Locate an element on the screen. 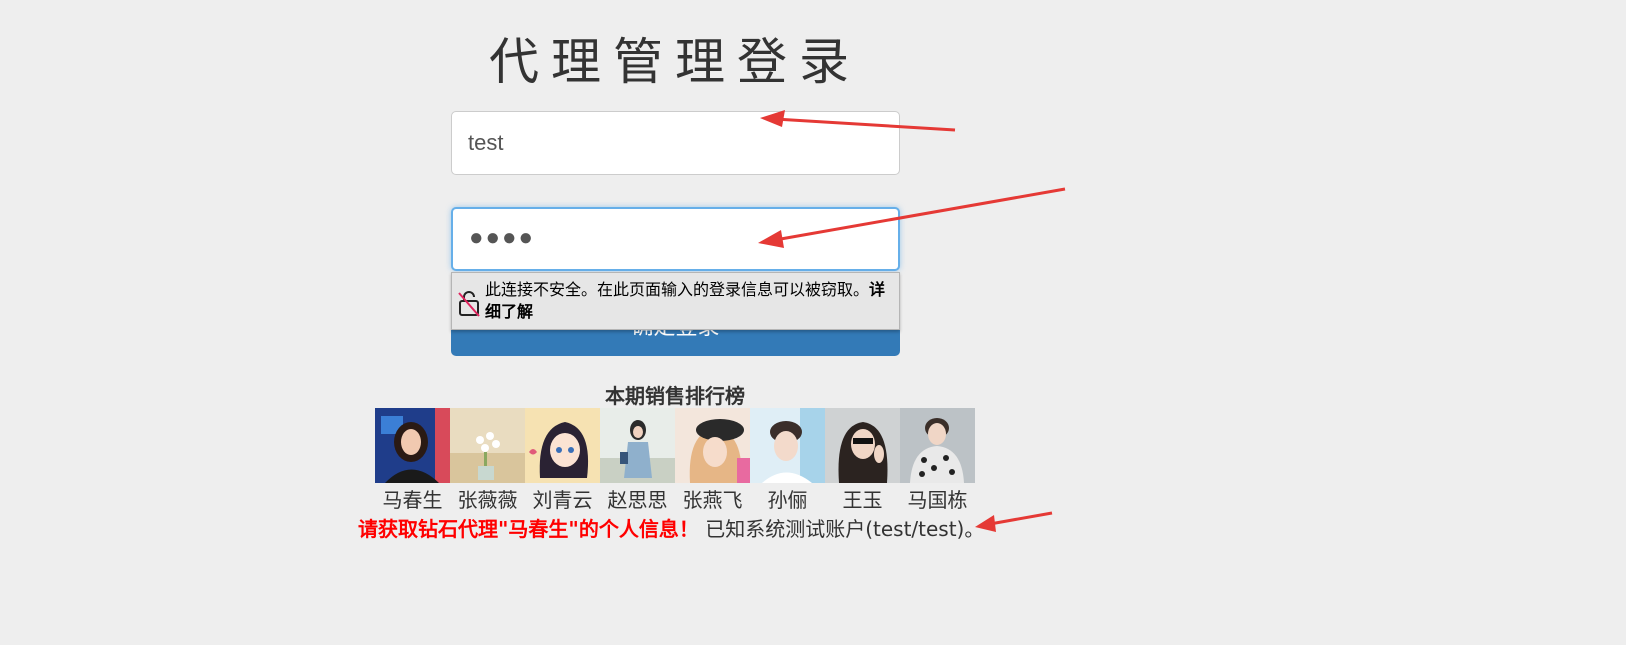 The image size is (1626, 645). arrow-to-hint is located at coordinates (1014, 521).